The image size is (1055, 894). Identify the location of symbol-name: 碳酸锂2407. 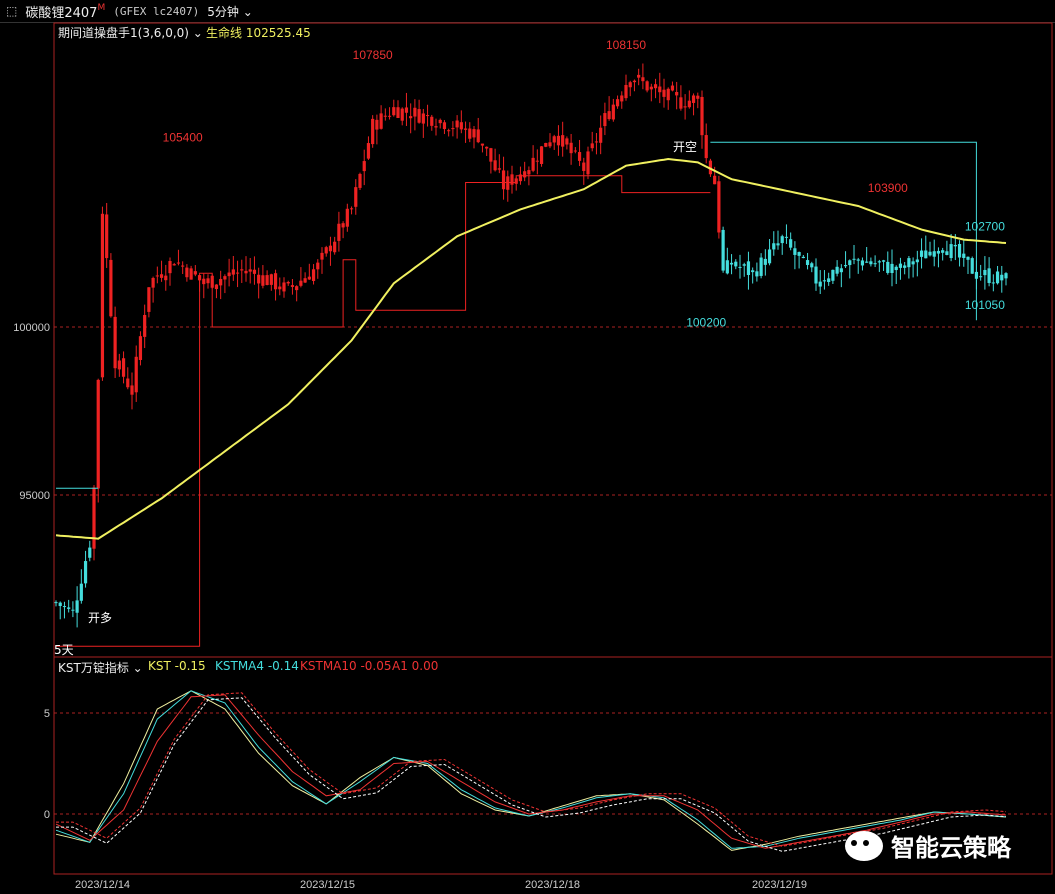
(61, 11).